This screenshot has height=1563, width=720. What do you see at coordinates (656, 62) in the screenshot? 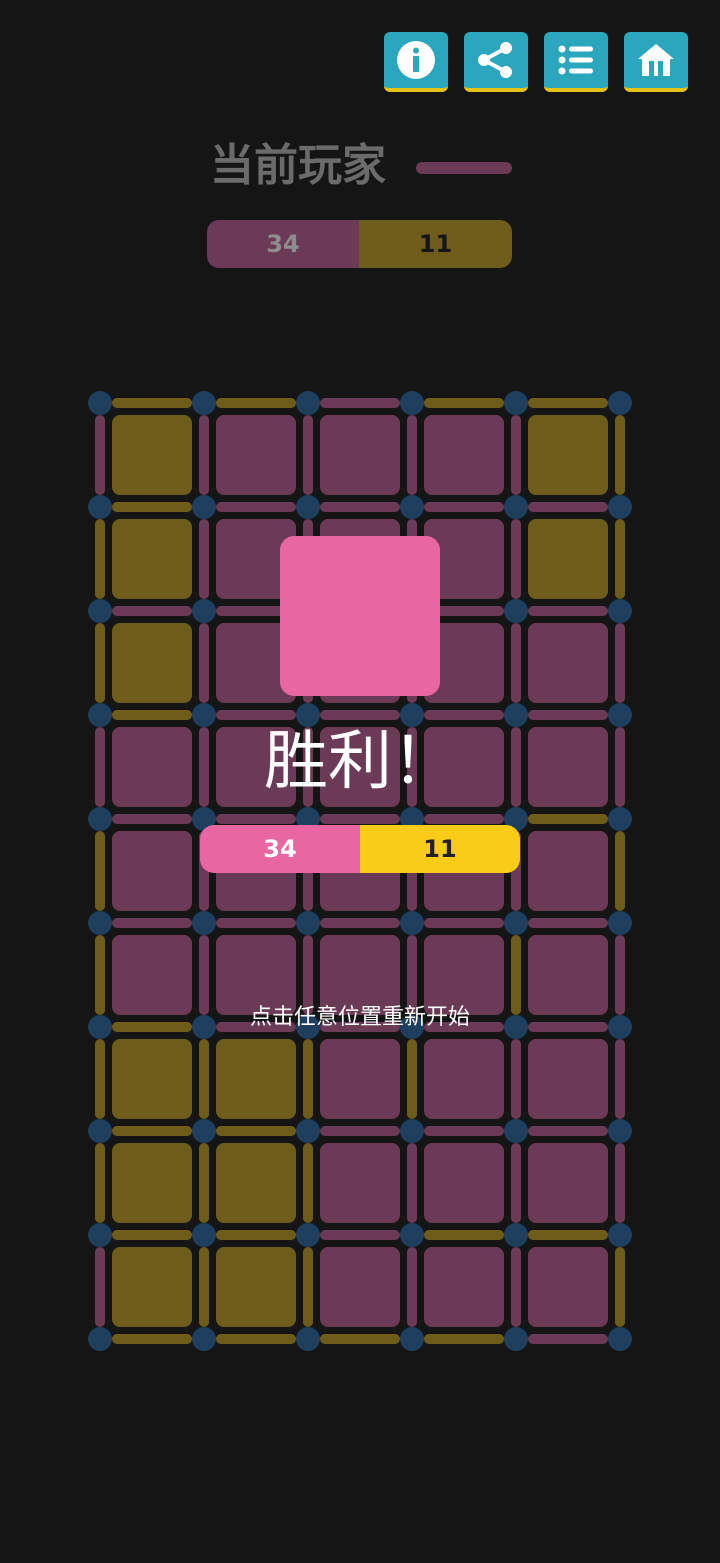
I see `home-button` at bounding box center [656, 62].